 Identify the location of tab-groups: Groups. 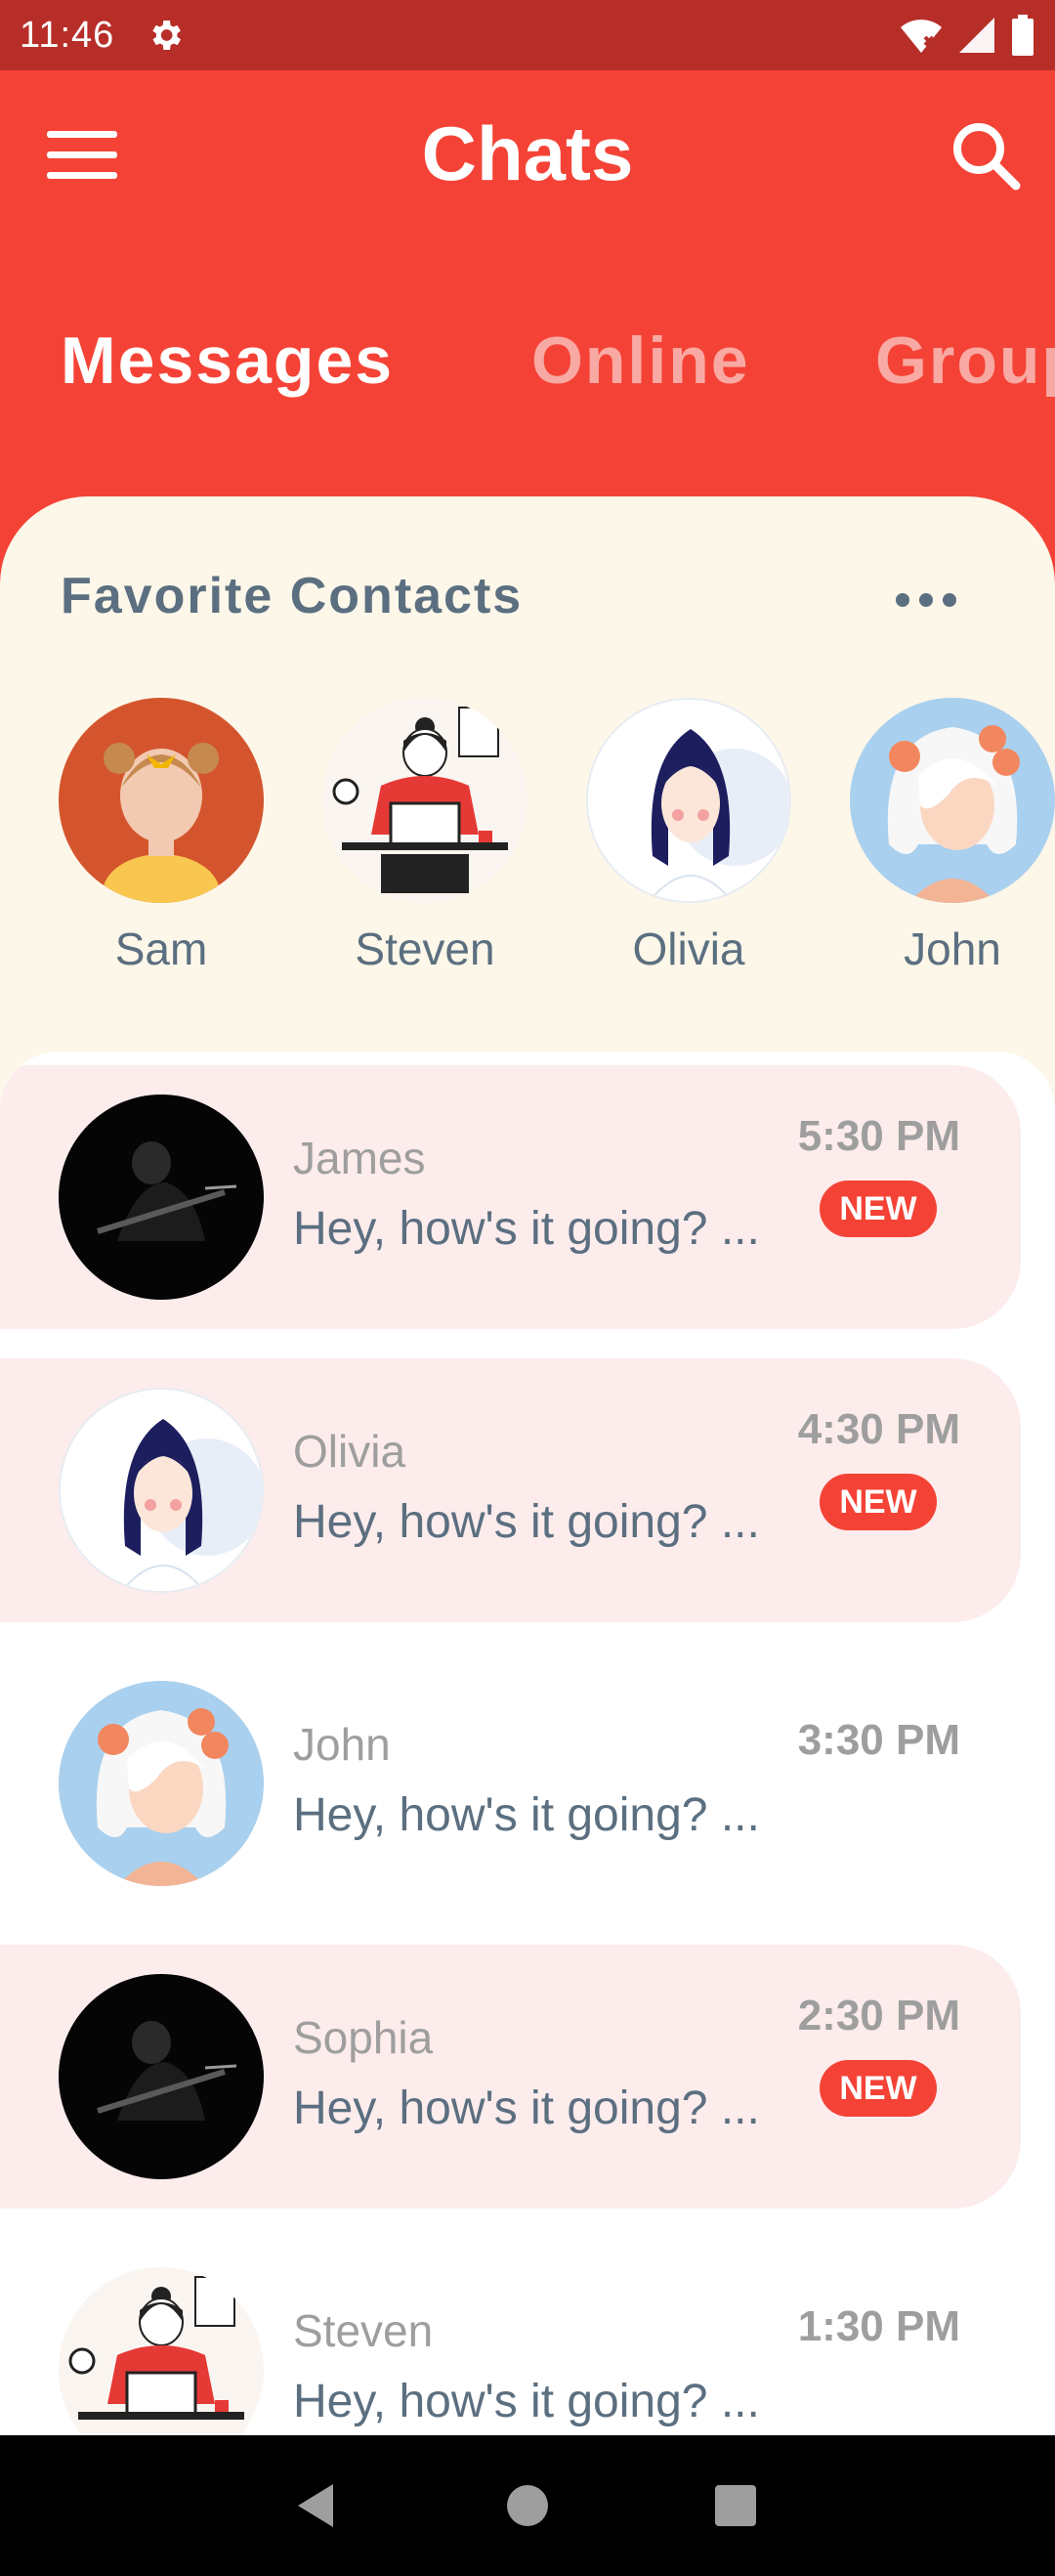
(965, 361).